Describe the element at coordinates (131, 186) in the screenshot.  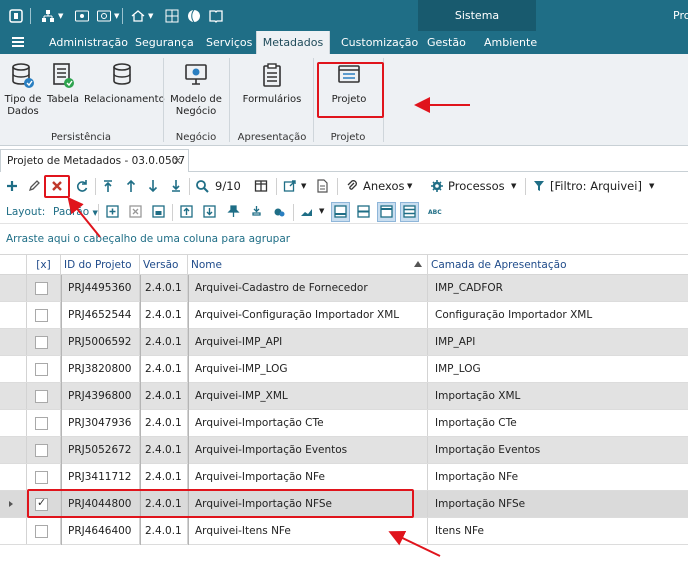
I see `previous-record-icon` at that location.